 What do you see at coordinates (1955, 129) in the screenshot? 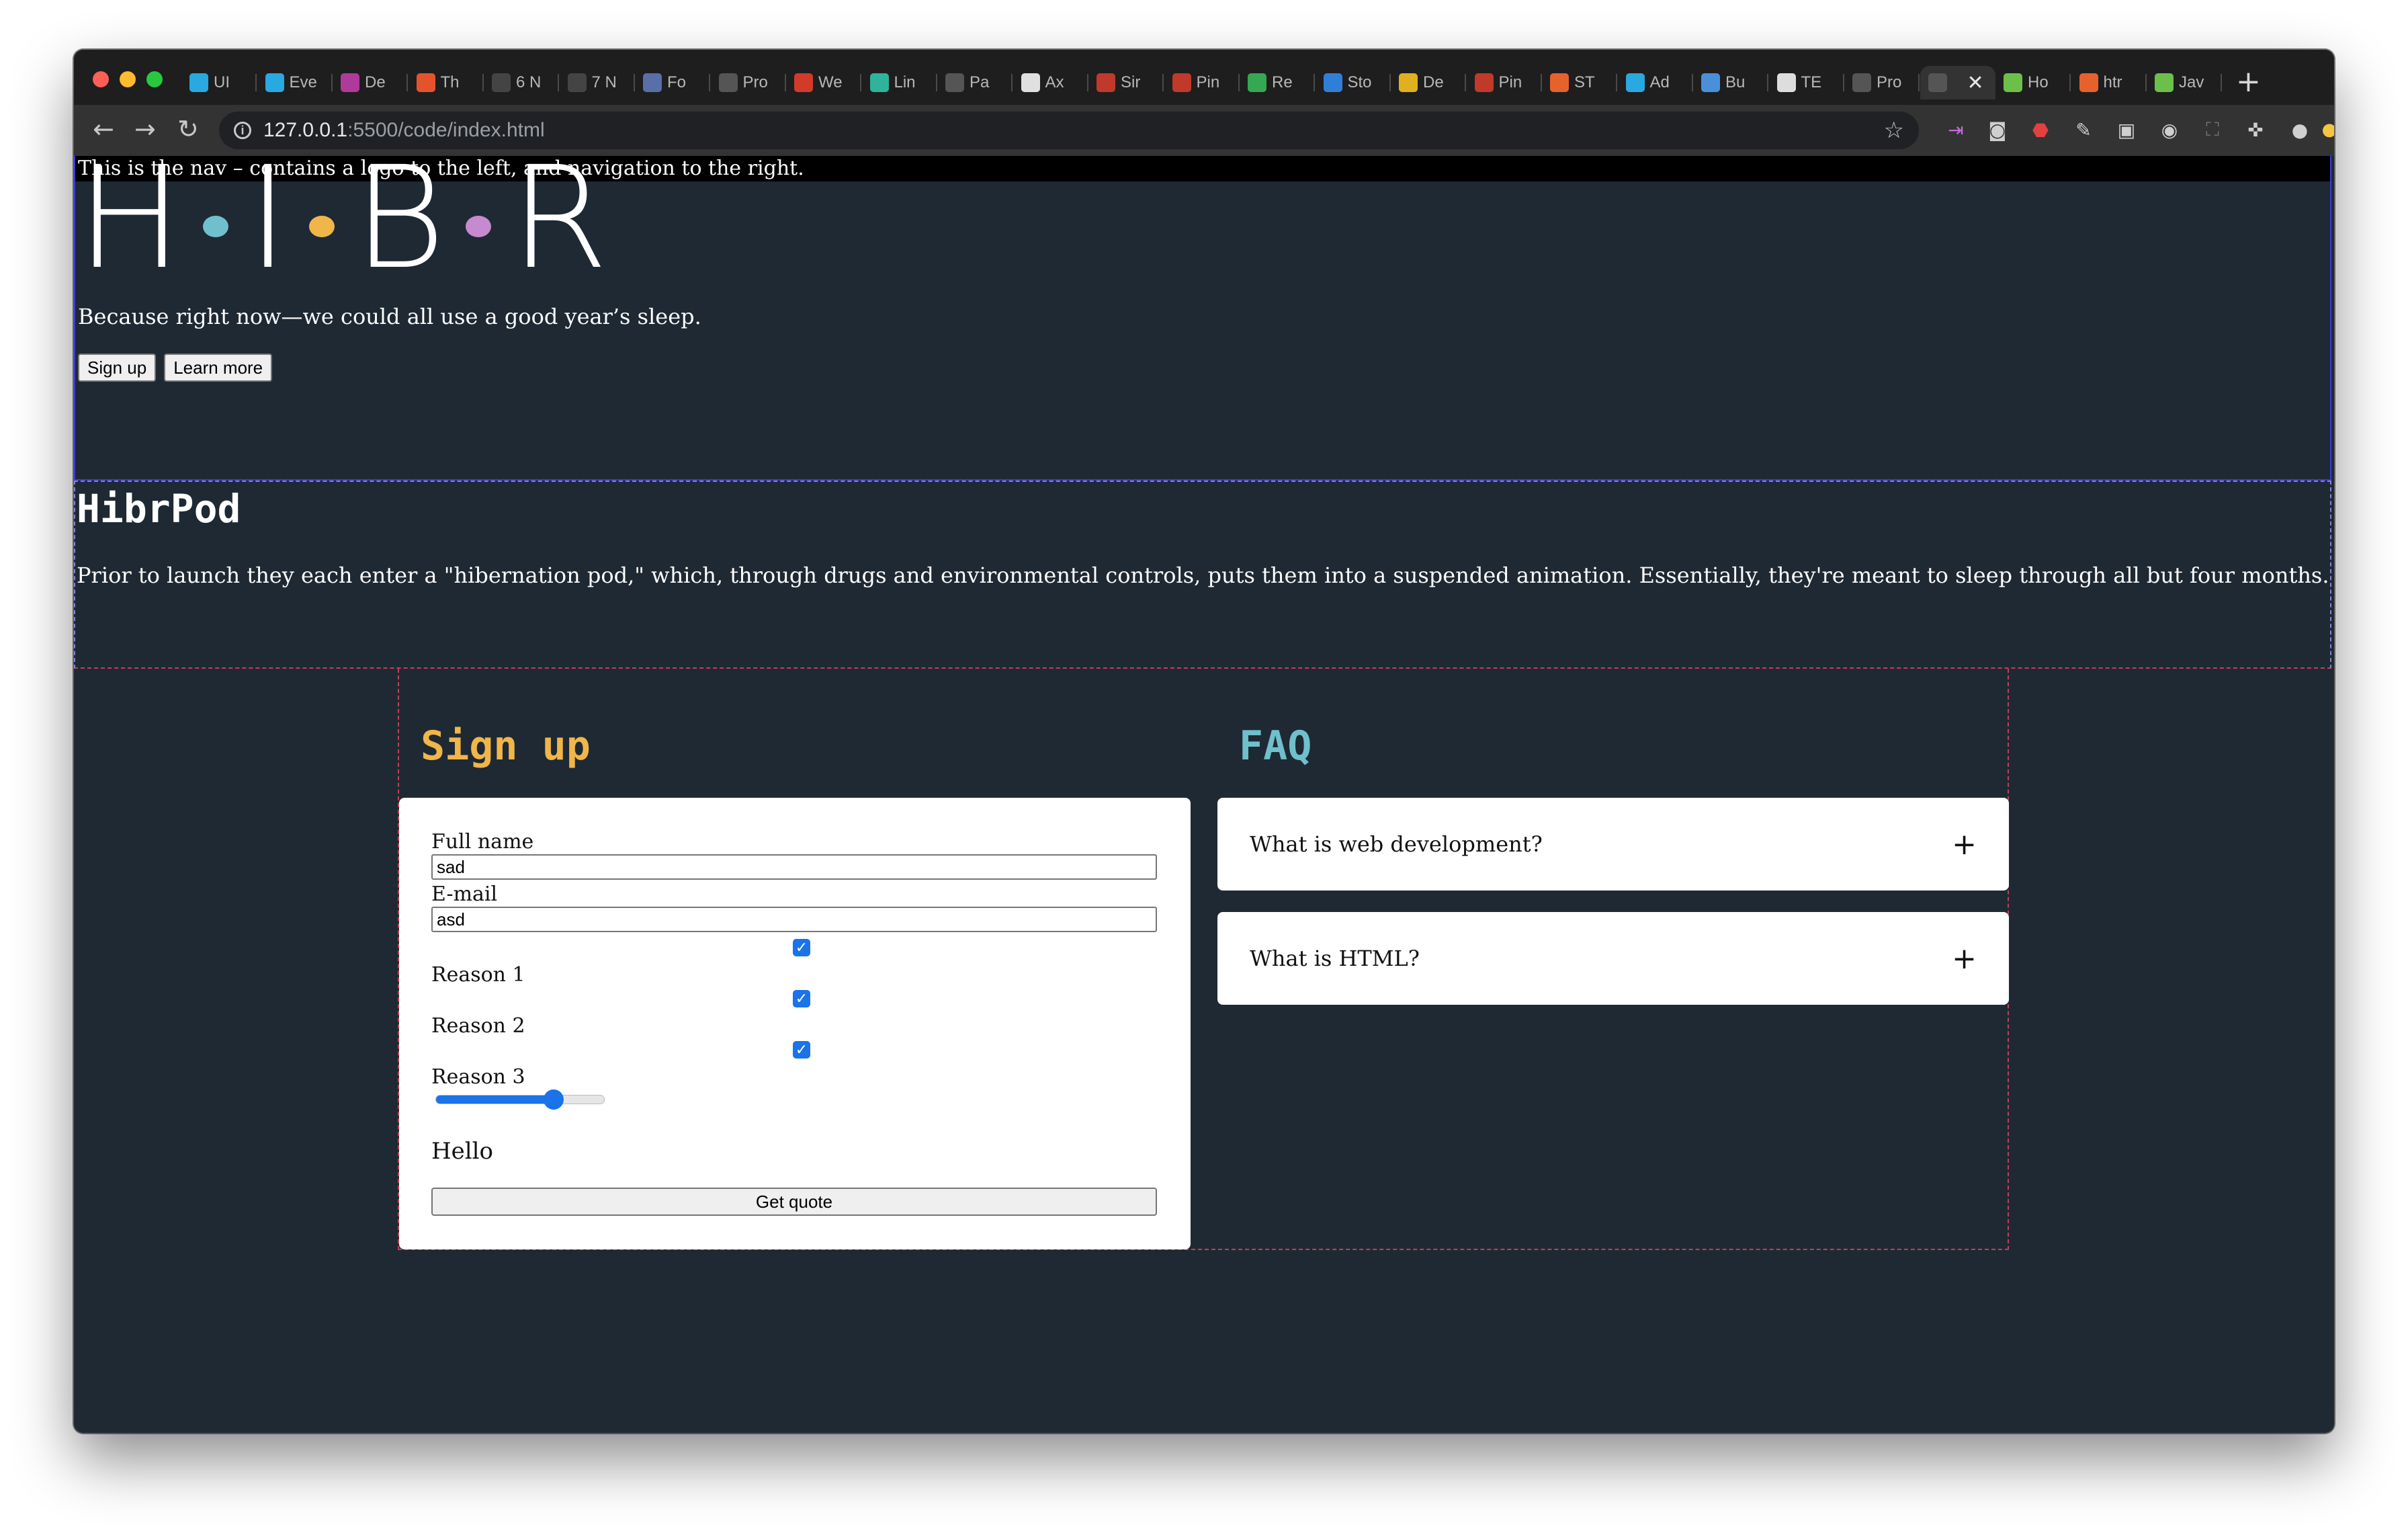
I see `extension-arrow-icon: ⇥` at bounding box center [1955, 129].